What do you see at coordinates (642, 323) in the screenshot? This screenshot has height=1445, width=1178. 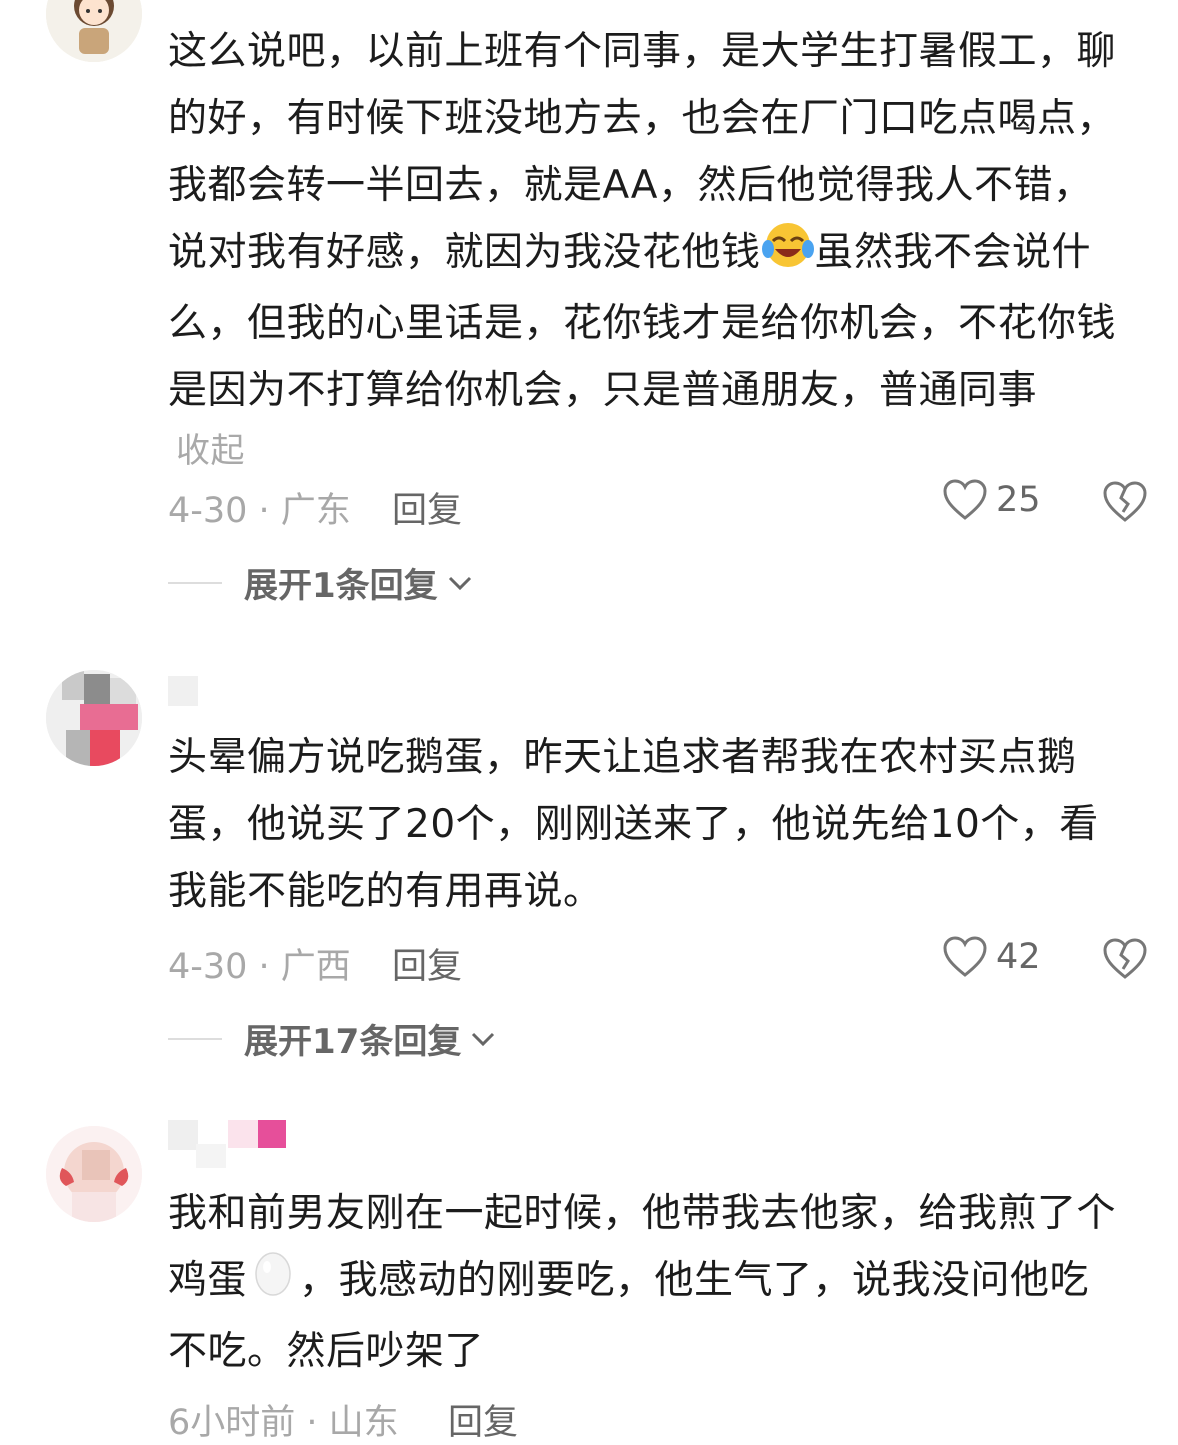 I see `comment-1-line-5: 么，但我的心里话是，花你钱才是给你机会，不花你钱` at bounding box center [642, 323].